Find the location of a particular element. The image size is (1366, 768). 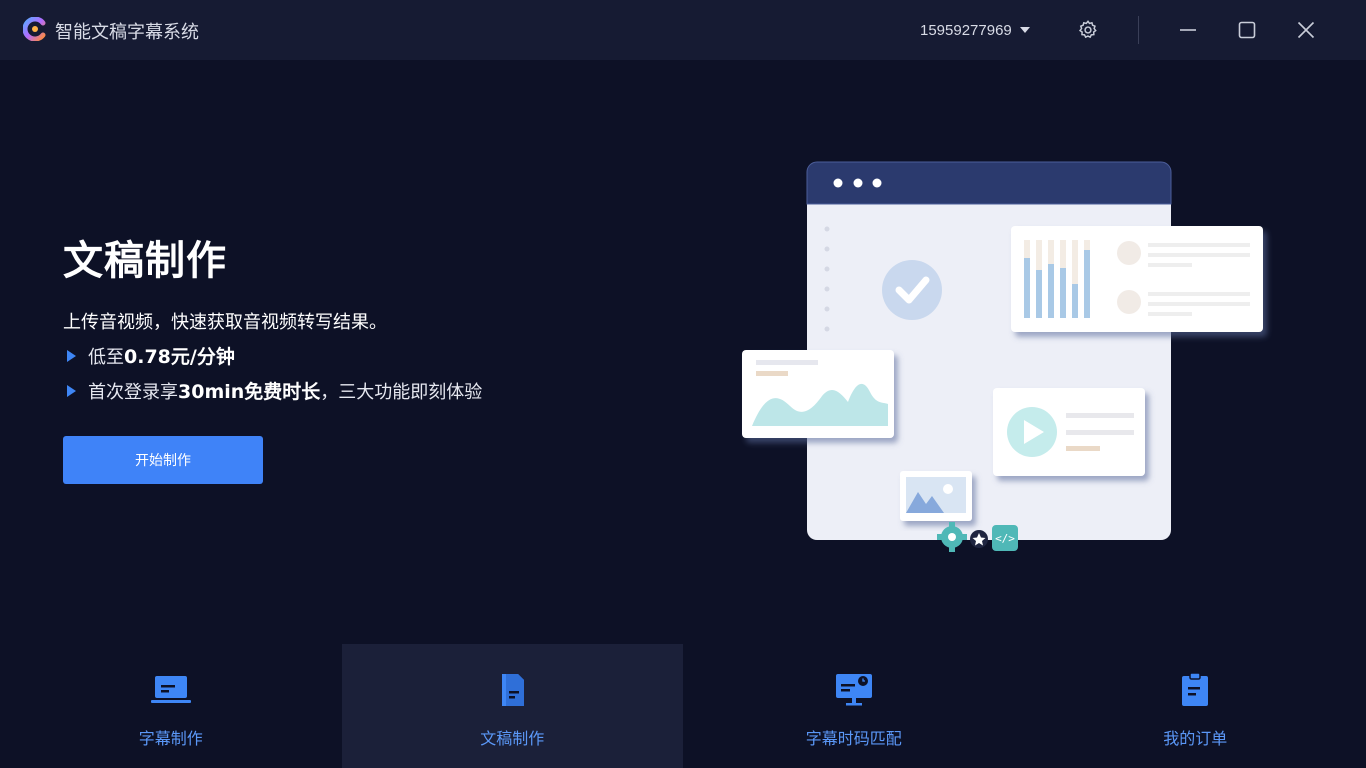

minimize-icon is located at coordinates (1188, 30).